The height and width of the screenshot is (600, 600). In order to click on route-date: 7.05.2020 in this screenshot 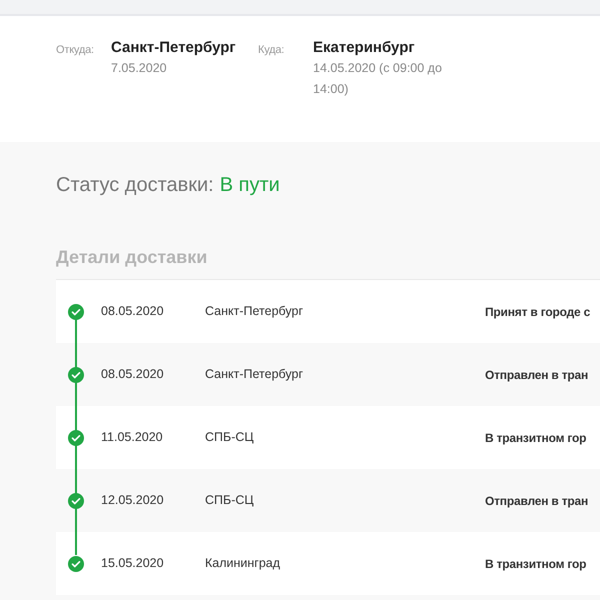, I will do `click(139, 68)`.